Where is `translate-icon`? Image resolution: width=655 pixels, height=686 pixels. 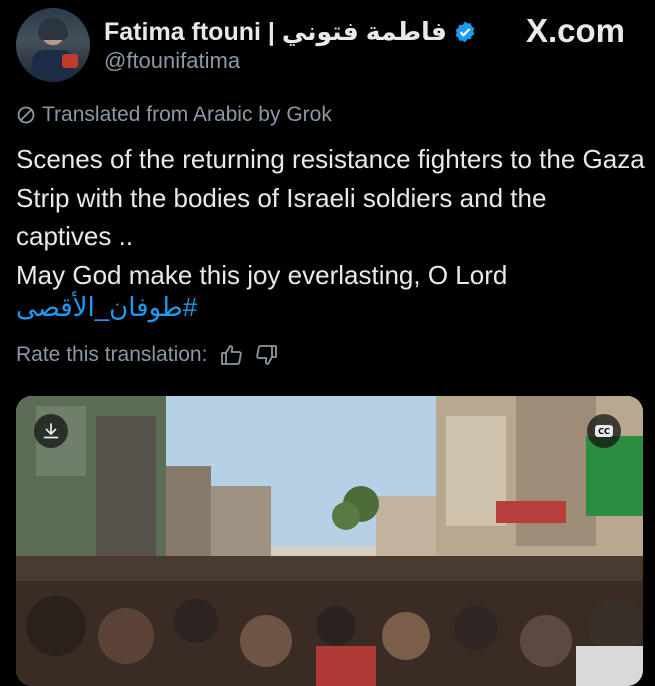
translate-icon is located at coordinates (26, 115).